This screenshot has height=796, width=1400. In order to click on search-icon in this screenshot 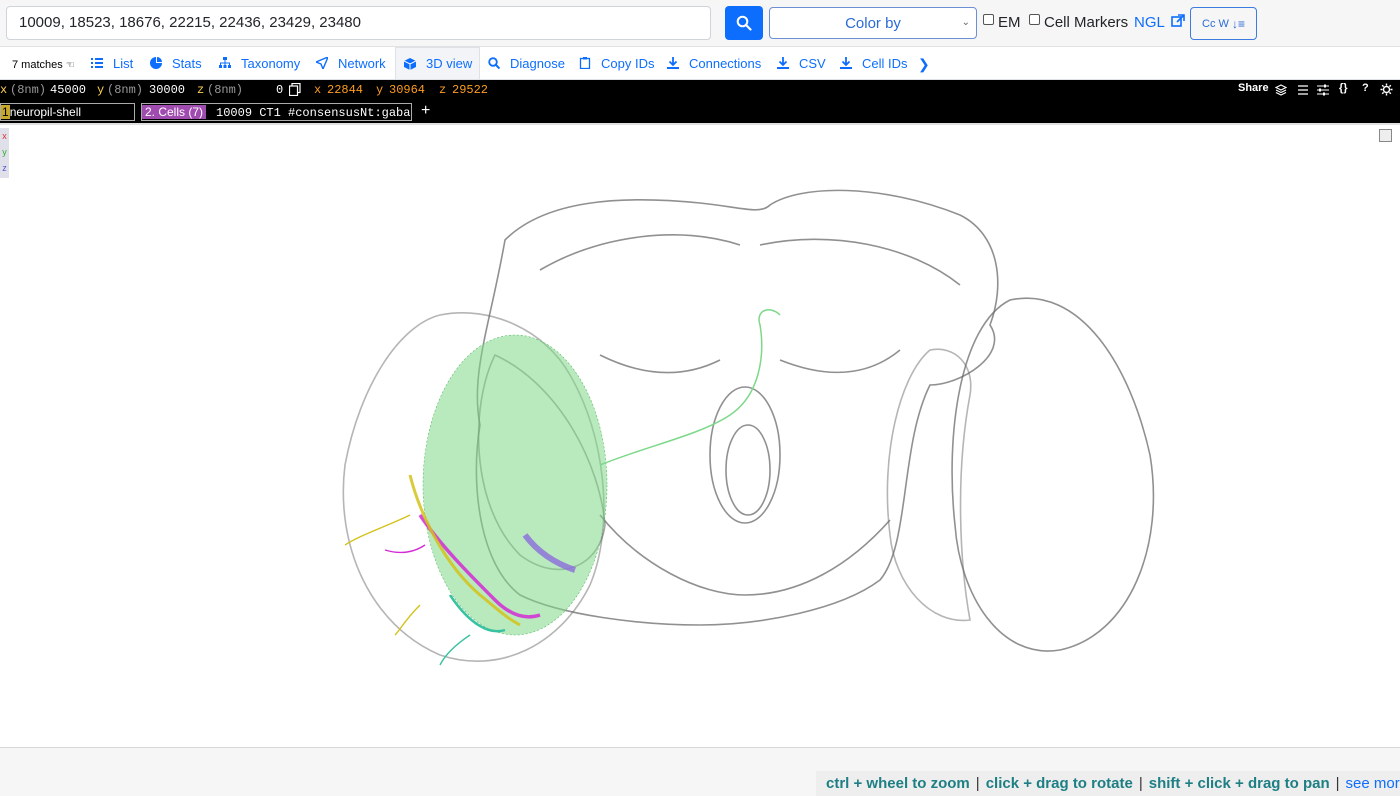, I will do `click(744, 23)`.